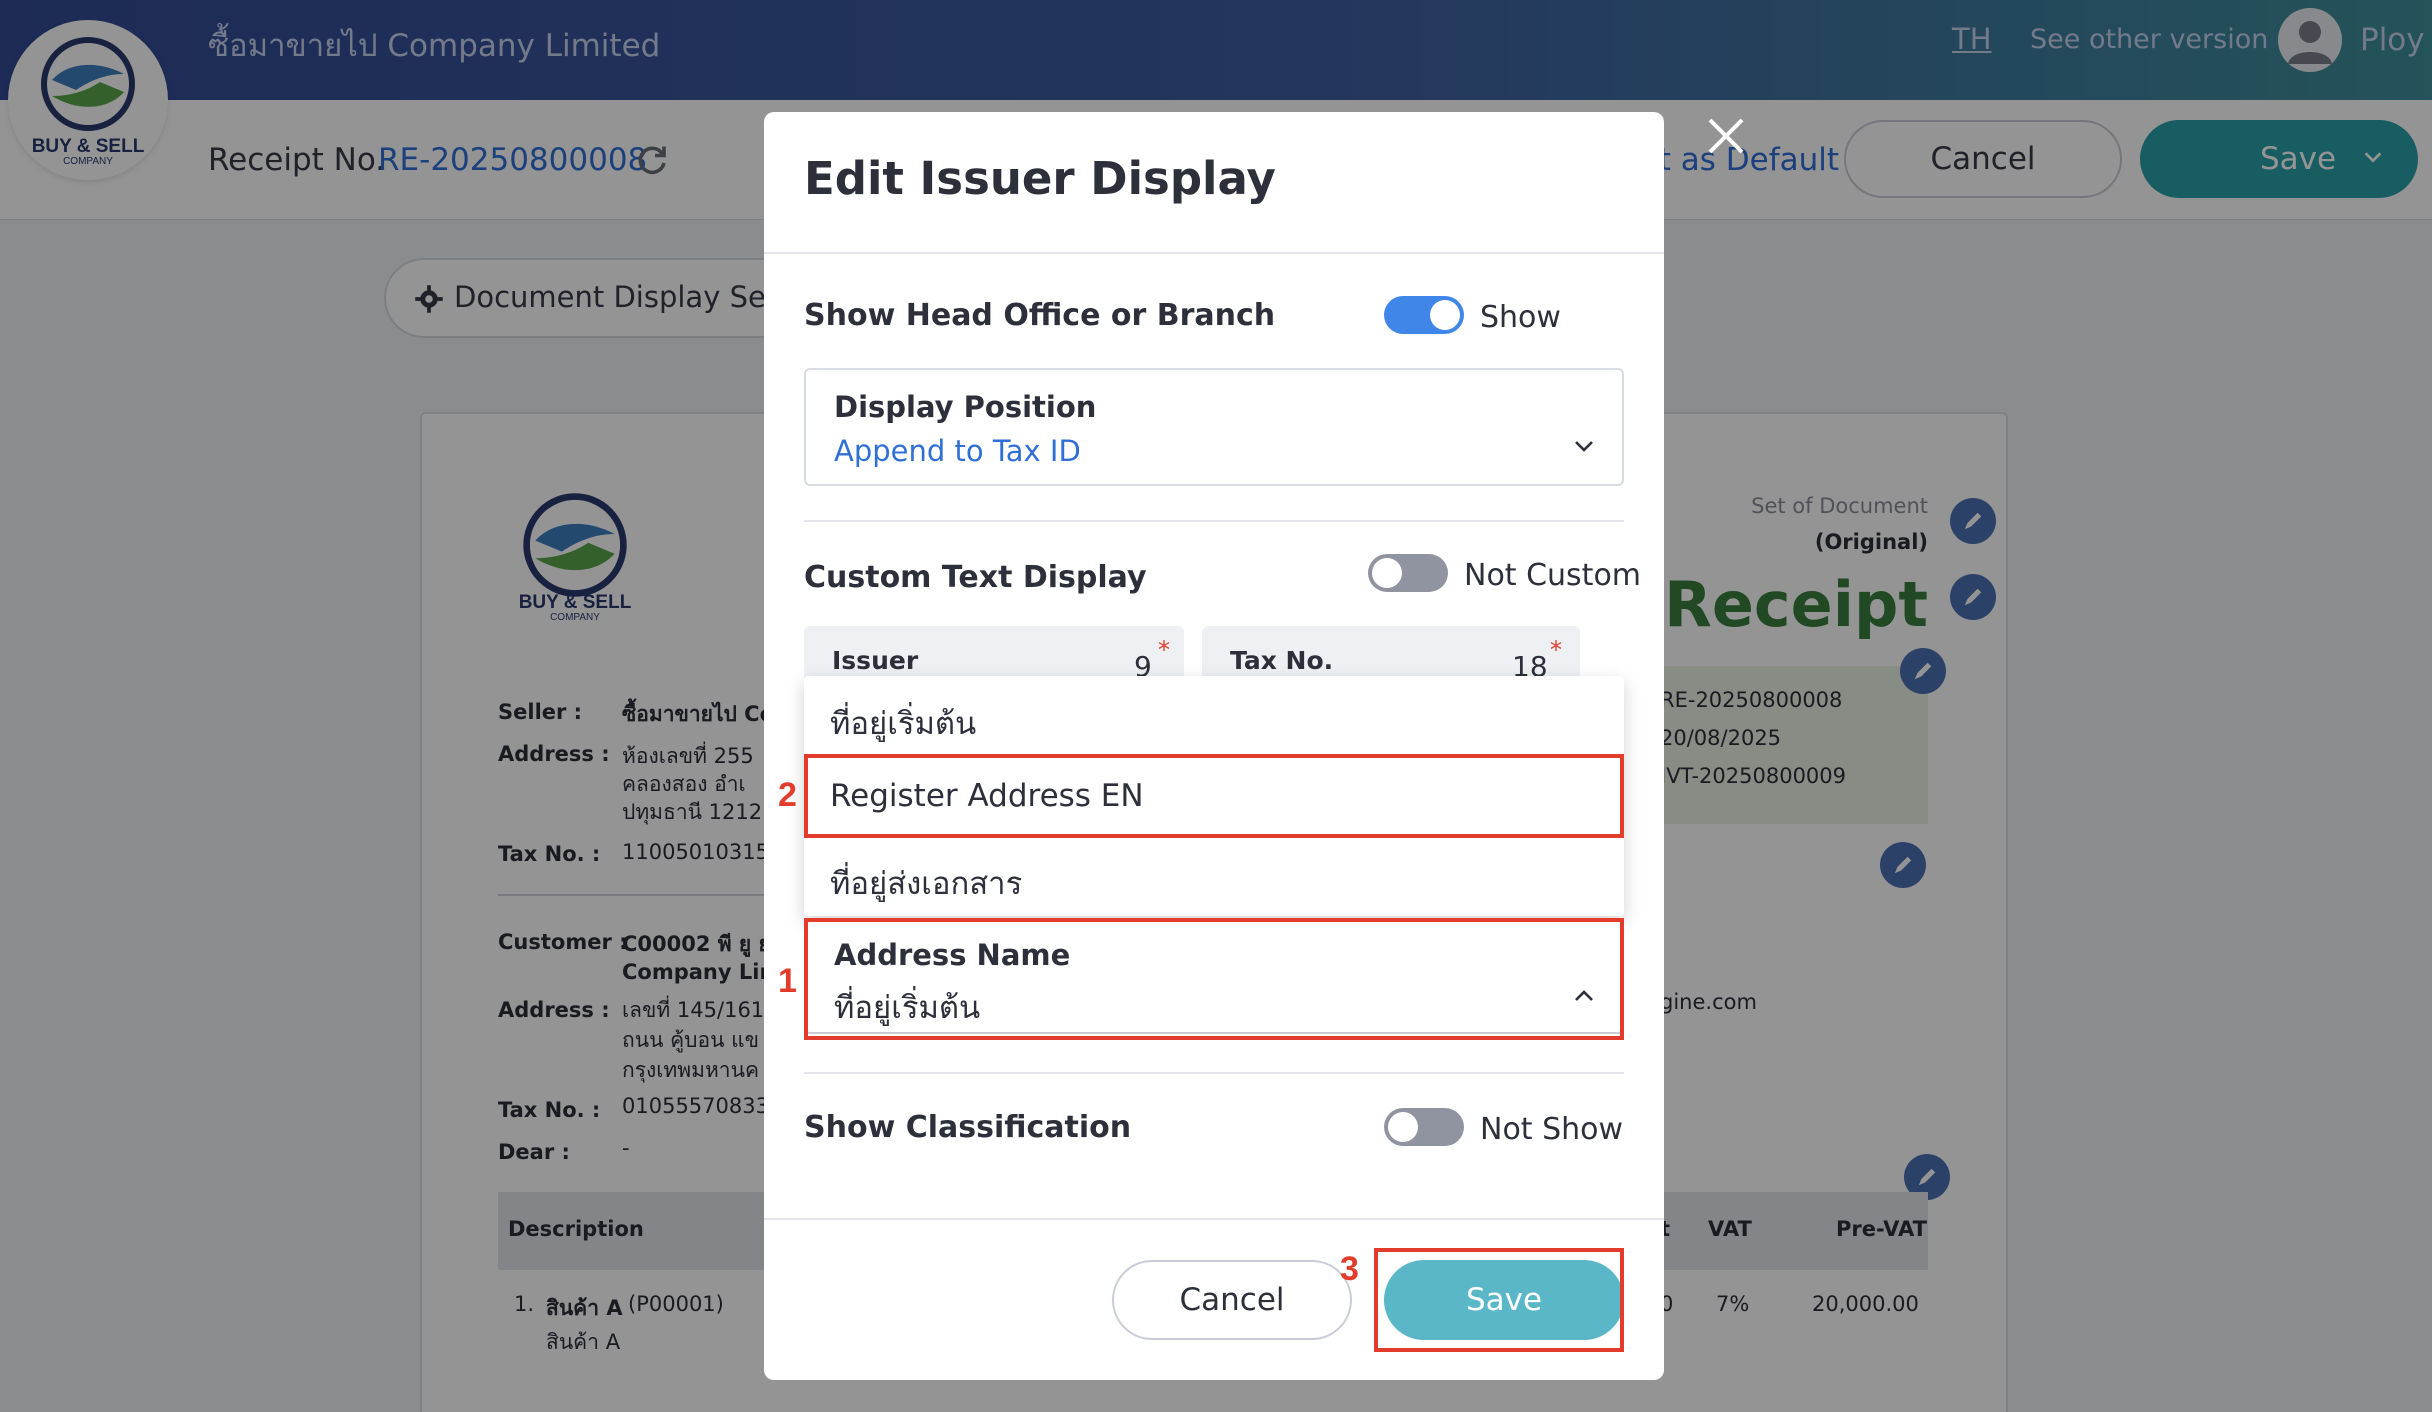  I want to click on dropdown-option: ที่อยู่เริ่มต้น, so click(1214, 716).